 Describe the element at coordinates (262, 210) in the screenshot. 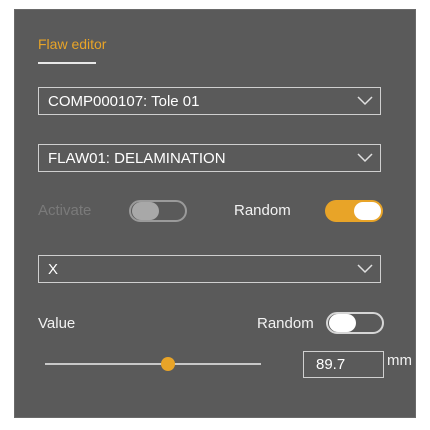

I see `random-label: Random` at that location.